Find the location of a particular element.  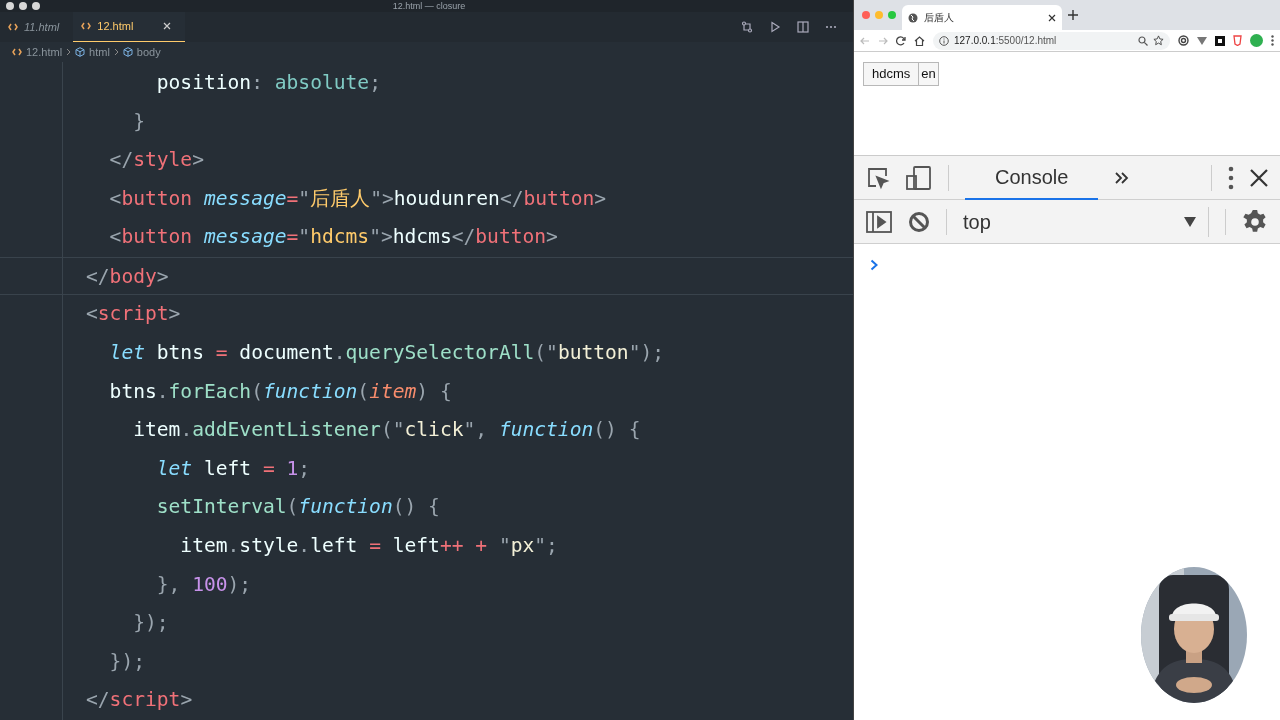

editor-tab: 11.html is located at coordinates (37, 27).